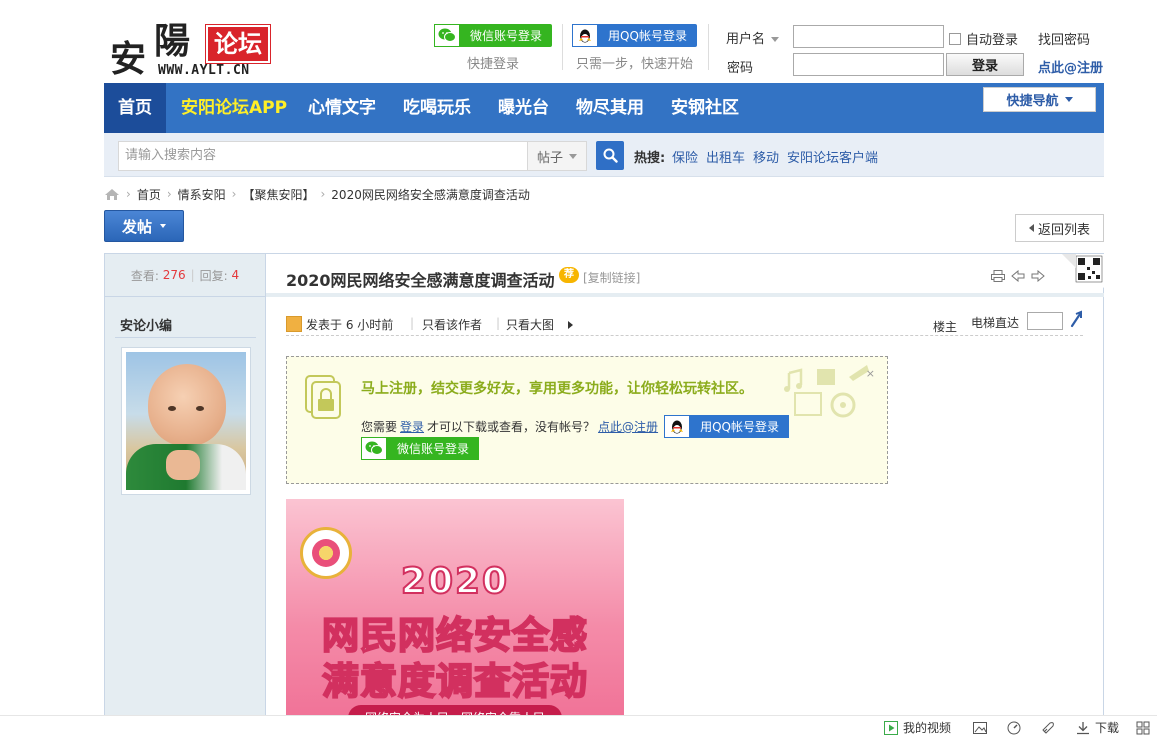 The height and width of the screenshot is (737, 1157). I want to click on search-bar: 请输入搜索内容 帖子 热搜: 保险 出租车 移动 安阳论坛客户端, so click(604, 155).